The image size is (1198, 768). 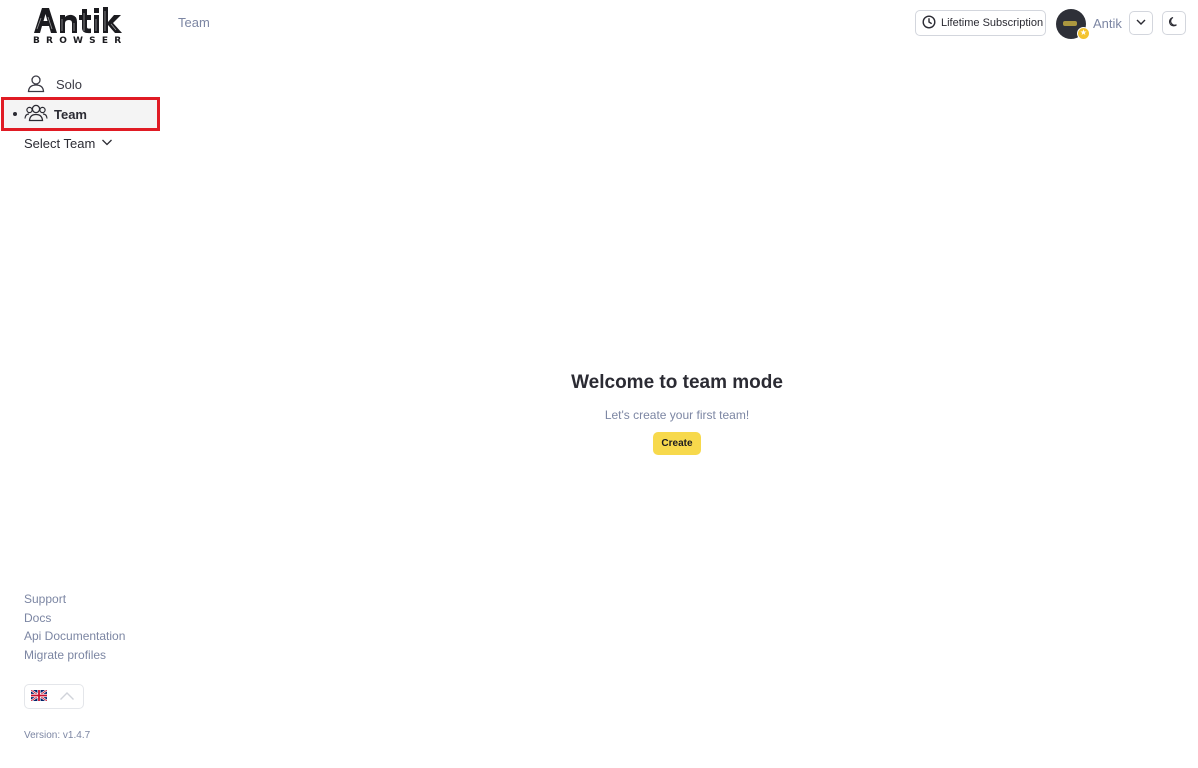 I want to click on chevron-up-icon, so click(x=67, y=697).